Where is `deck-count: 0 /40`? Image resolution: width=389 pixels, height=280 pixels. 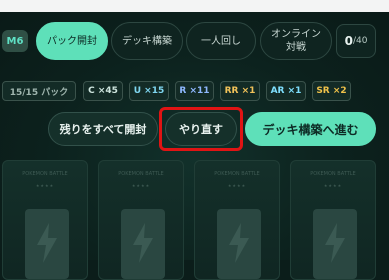
deck-count: 0 /40 is located at coordinates (356, 41).